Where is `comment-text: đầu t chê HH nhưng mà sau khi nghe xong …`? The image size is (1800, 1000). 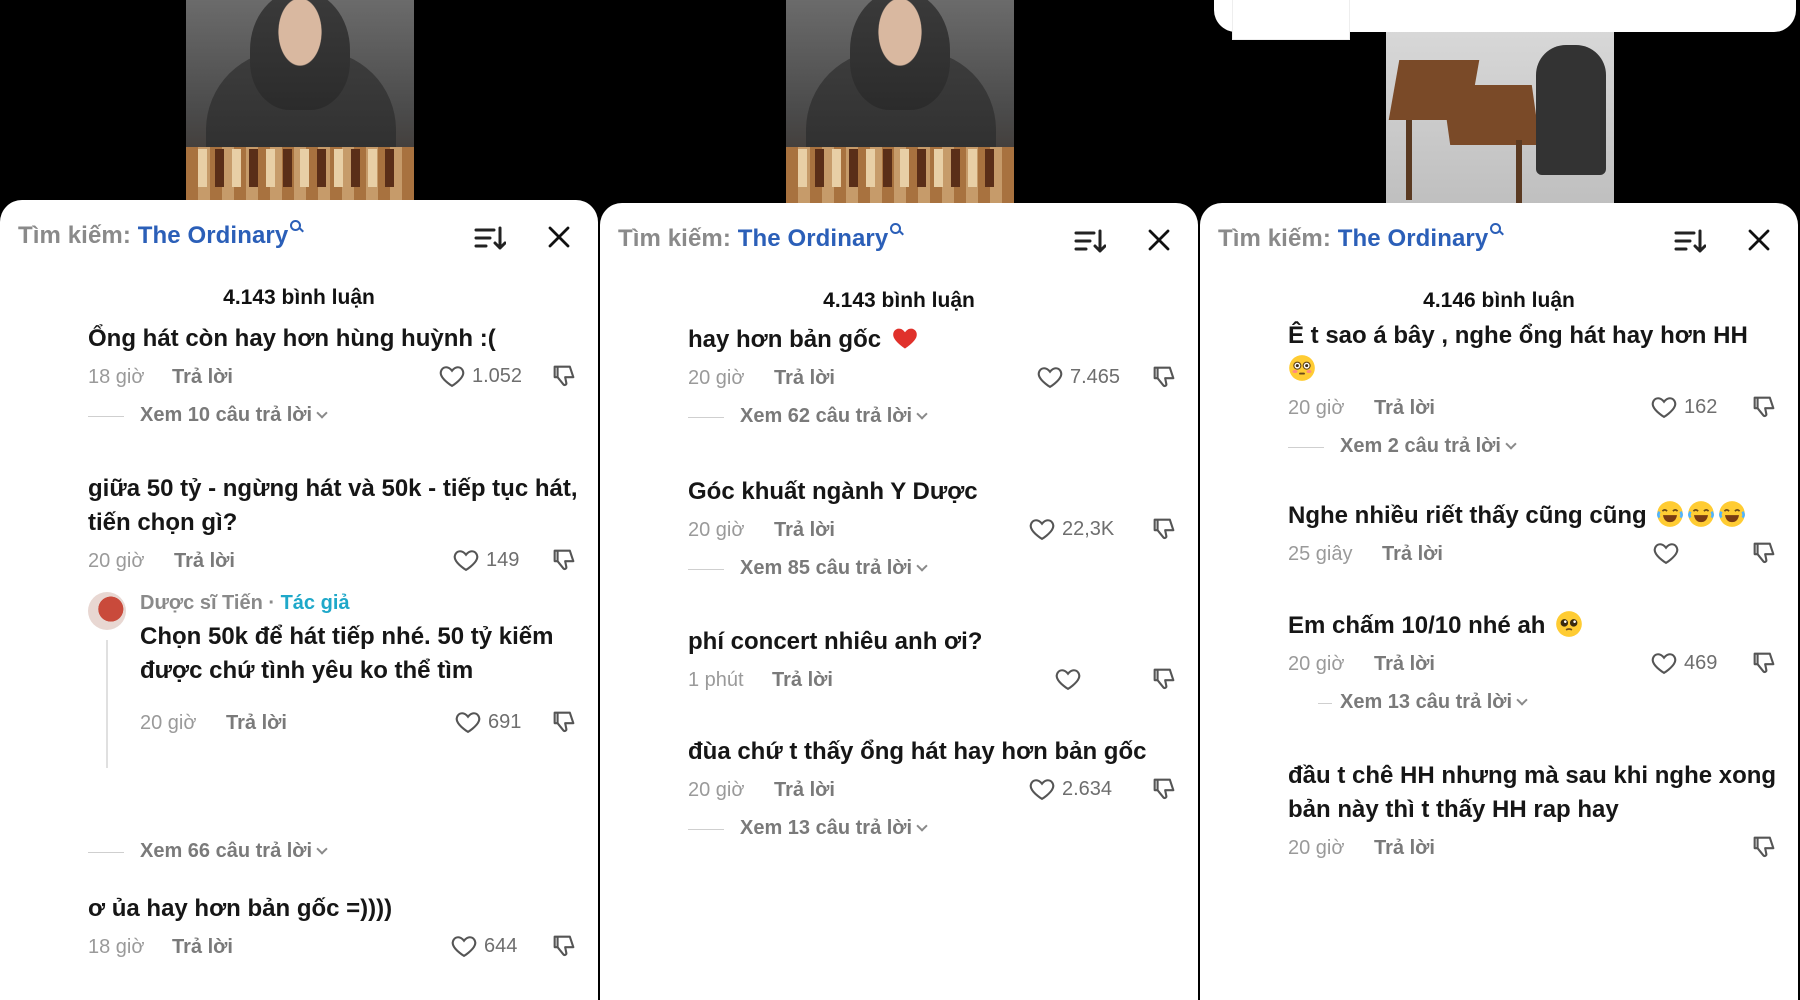 comment-text: đầu t chê HH nhưng mà sau khi nghe xong … is located at coordinates (1532, 792).